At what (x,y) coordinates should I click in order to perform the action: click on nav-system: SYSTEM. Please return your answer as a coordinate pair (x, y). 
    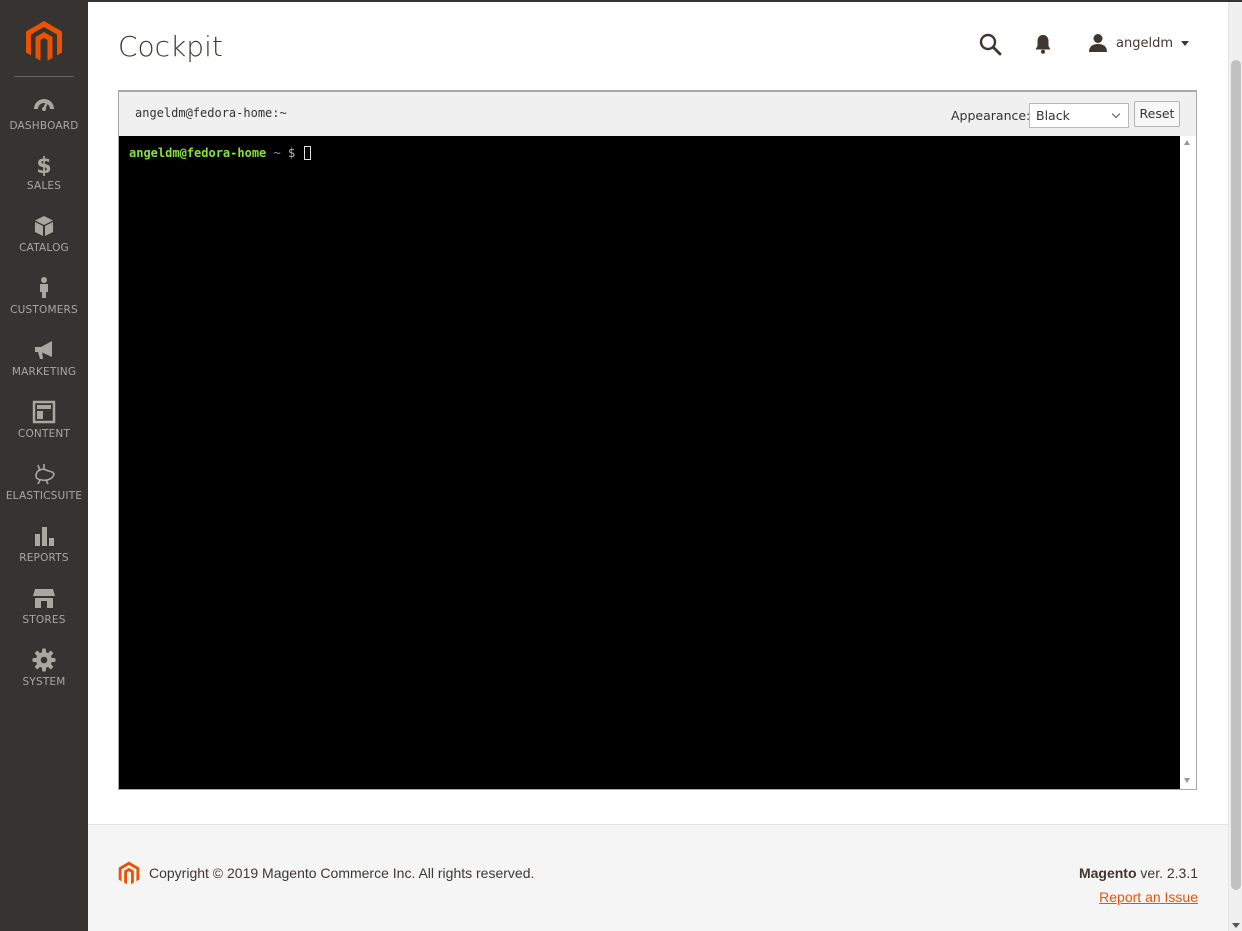
    Looking at the image, I should click on (44, 679).